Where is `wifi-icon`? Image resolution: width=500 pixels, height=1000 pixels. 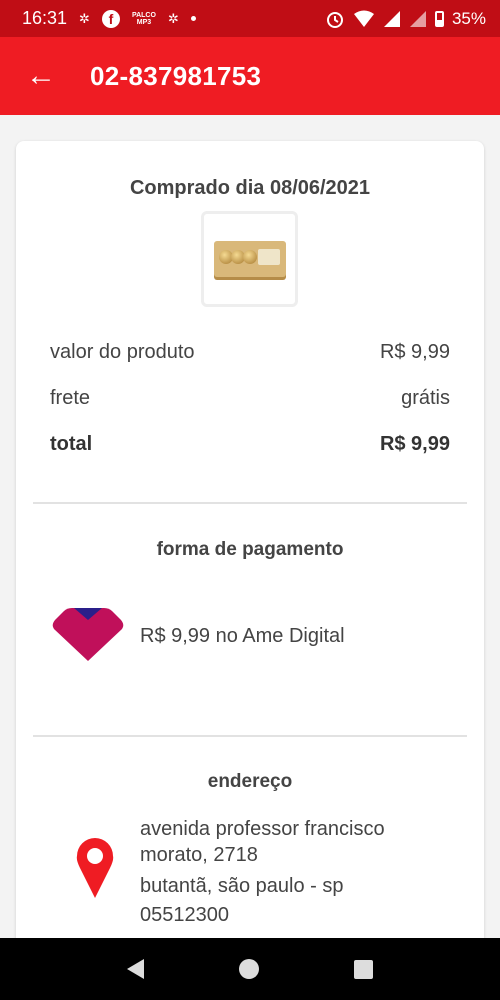
wifi-icon is located at coordinates (363, 18).